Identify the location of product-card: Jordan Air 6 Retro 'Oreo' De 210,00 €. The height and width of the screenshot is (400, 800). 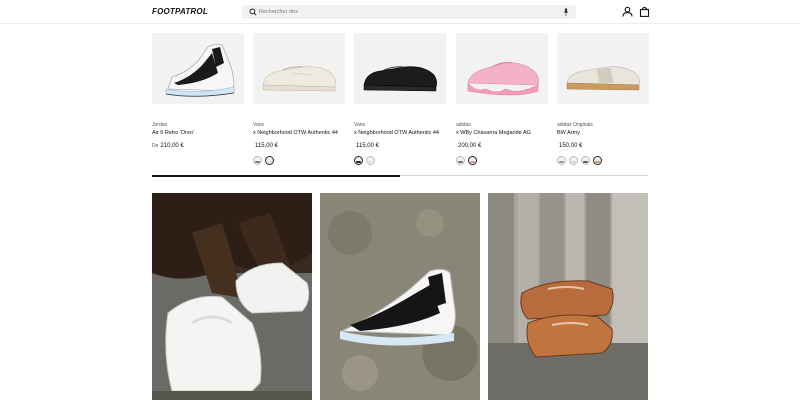
(198, 92).